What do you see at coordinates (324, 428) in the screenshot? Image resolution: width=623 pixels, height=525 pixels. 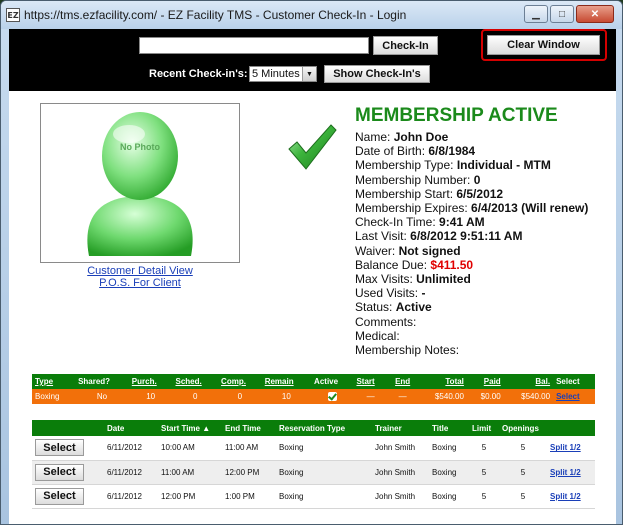 I see `col-reservation-type: Reservation Type` at bounding box center [324, 428].